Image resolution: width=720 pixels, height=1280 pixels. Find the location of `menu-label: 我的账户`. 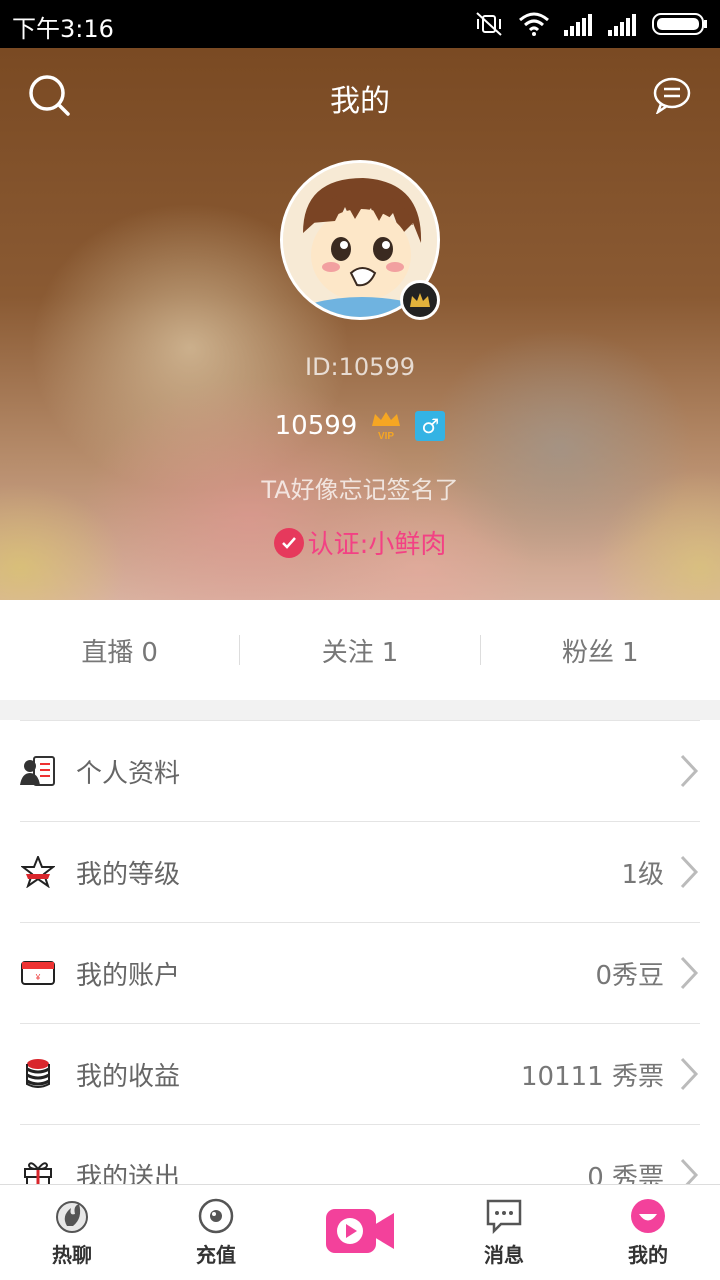

menu-label: 我的账户 is located at coordinates (128, 975).